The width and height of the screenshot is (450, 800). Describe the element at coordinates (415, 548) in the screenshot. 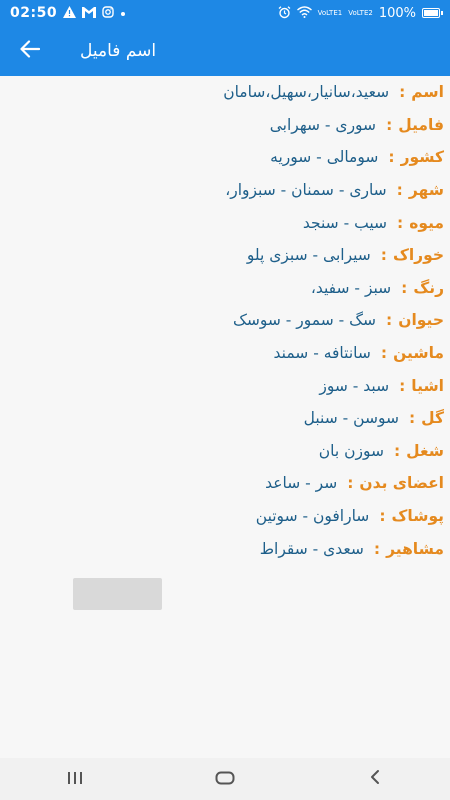

I see `item-label: مشاهیر` at that location.